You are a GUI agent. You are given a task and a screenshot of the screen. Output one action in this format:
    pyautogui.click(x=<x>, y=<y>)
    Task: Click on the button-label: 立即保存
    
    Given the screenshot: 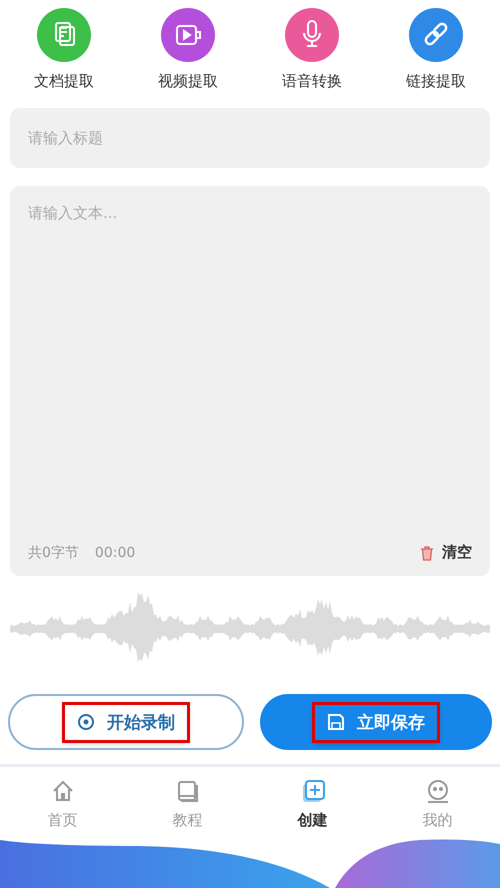 What is the action you would take?
    pyautogui.click(x=391, y=723)
    